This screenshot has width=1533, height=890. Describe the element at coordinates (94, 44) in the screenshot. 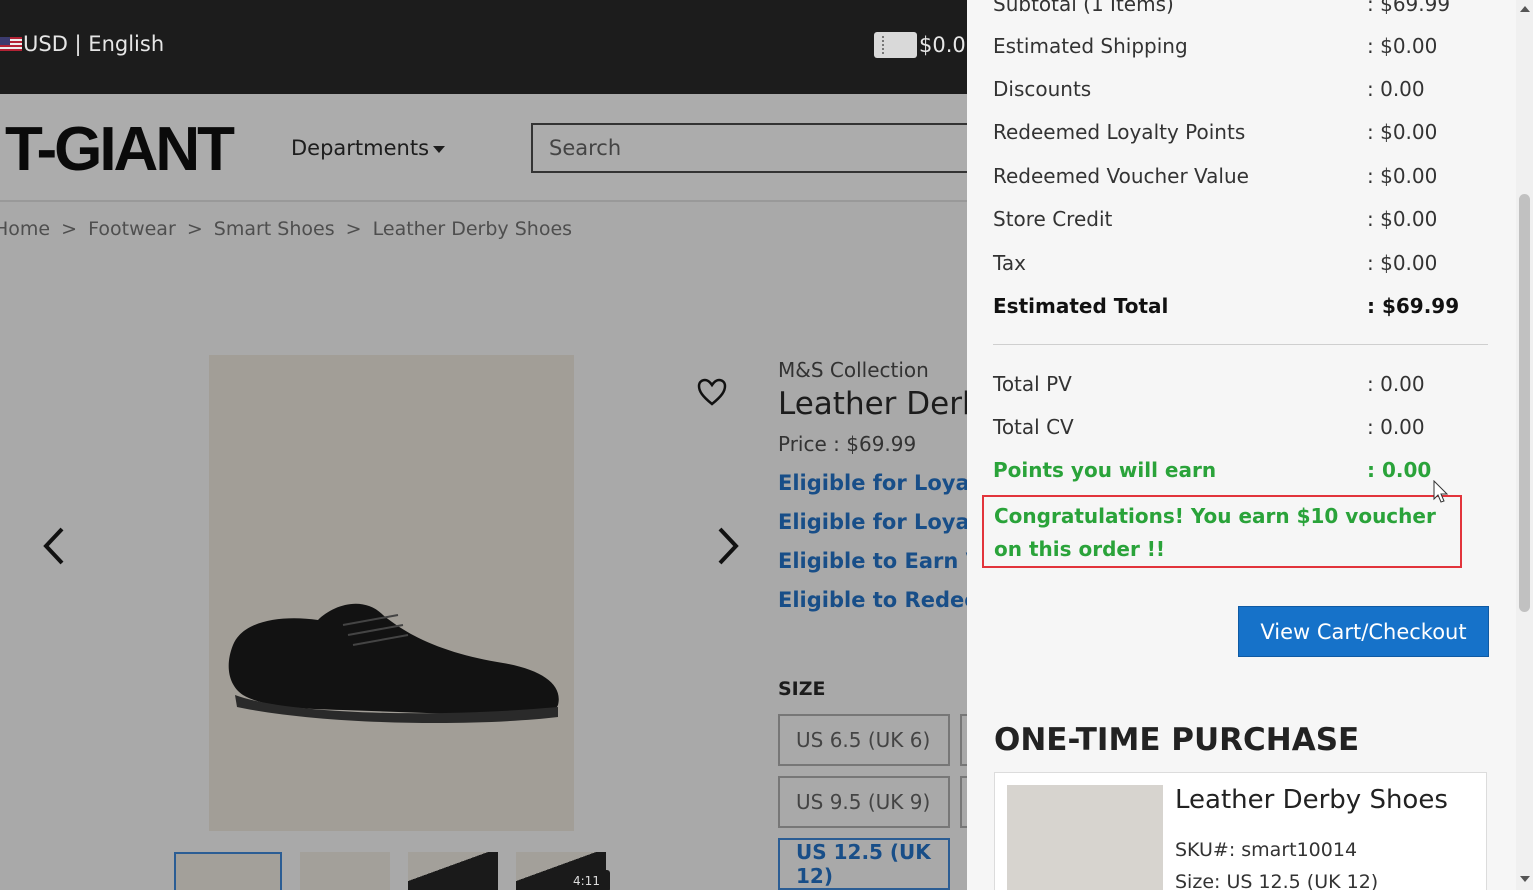

I see `currency-language-label: USD | English` at that location.